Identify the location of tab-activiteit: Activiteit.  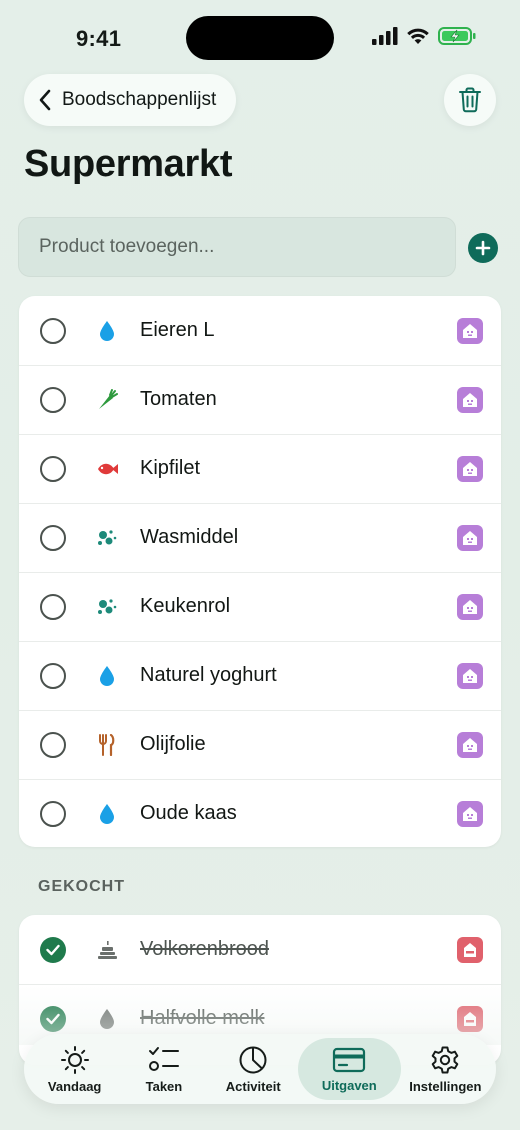
(253, 1069).